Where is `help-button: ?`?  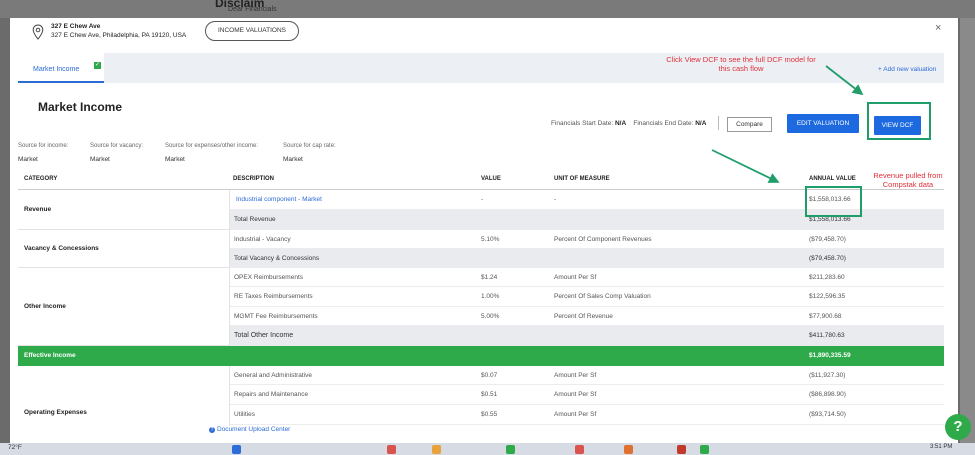
help-button: ? is located at coordinates (958, 427).